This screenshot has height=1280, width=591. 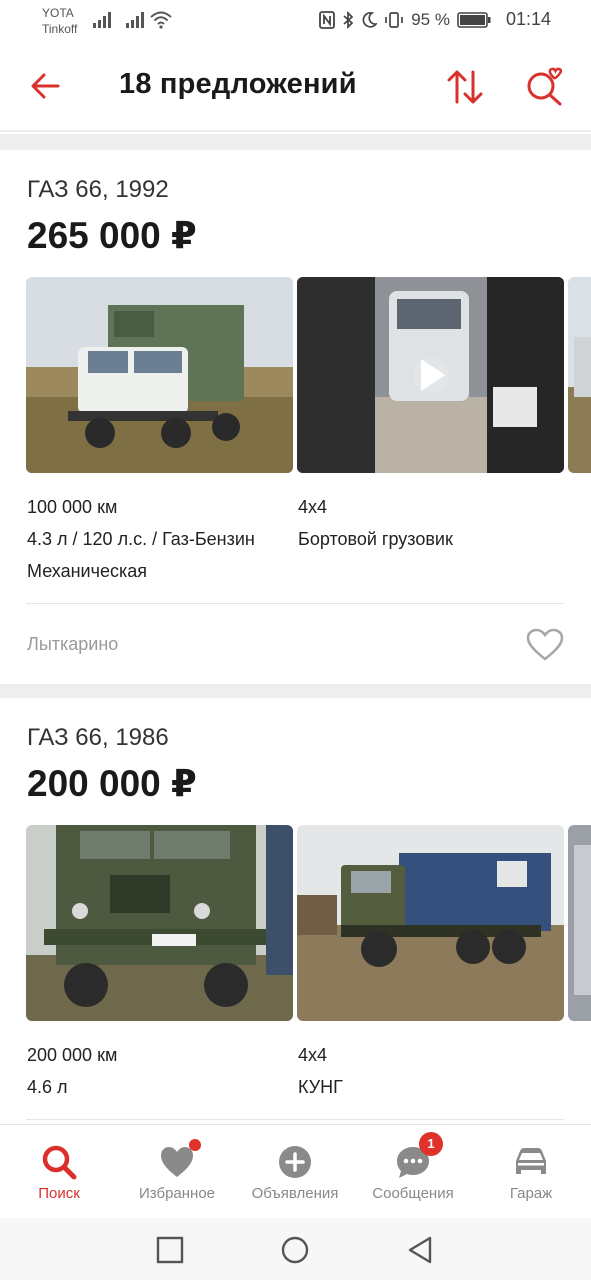 I want to click on nav-label-garage: Гараж, so click(x=531, y=1193).